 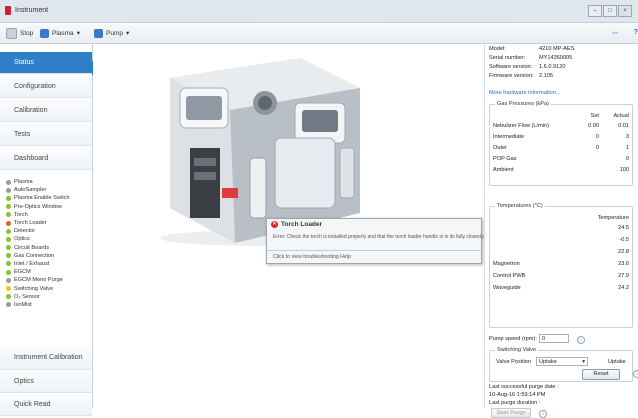 I want to click on back-icon: ⇦, so click(x=615, y=33).